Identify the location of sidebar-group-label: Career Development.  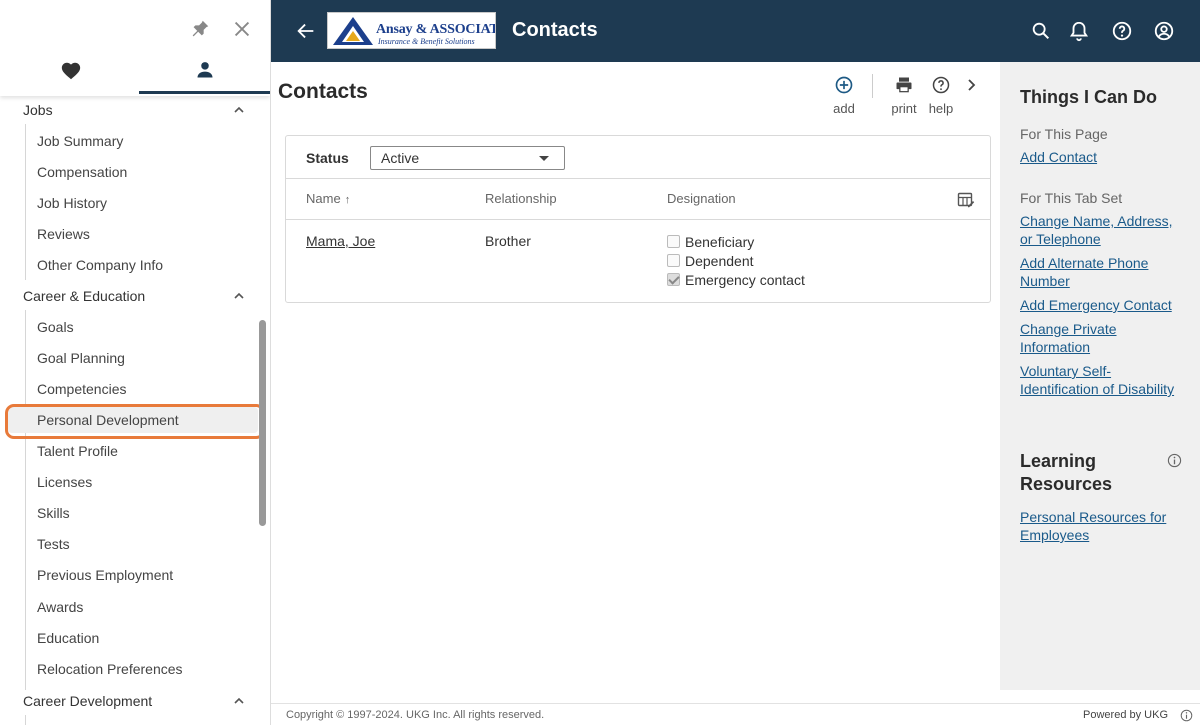
(88, 701).